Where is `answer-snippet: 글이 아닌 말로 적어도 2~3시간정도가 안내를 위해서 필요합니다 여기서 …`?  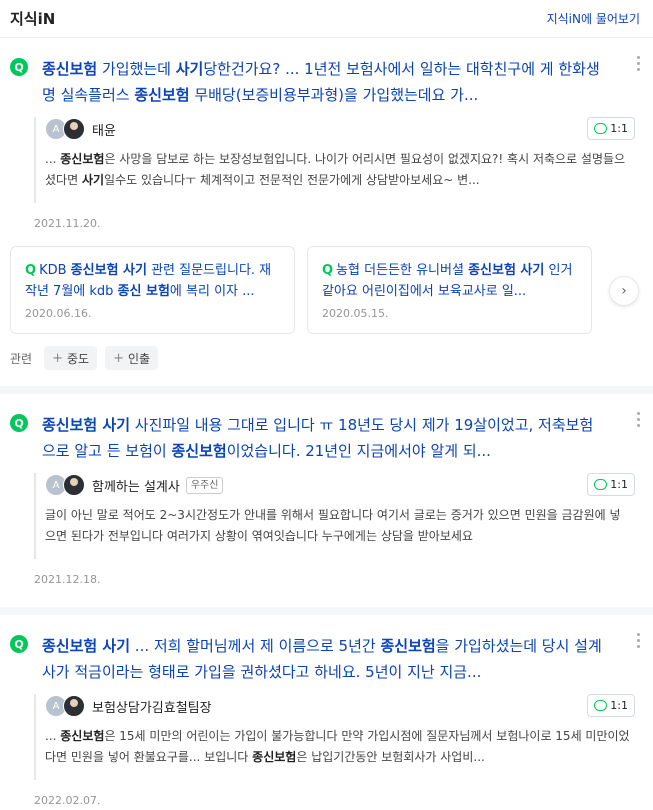
answer-snippet: 글이 아닌 말로 적어도 2~3시간정도가 안내를 위해서 필요합니다 여기서 … is located at coordinates (340, 526).